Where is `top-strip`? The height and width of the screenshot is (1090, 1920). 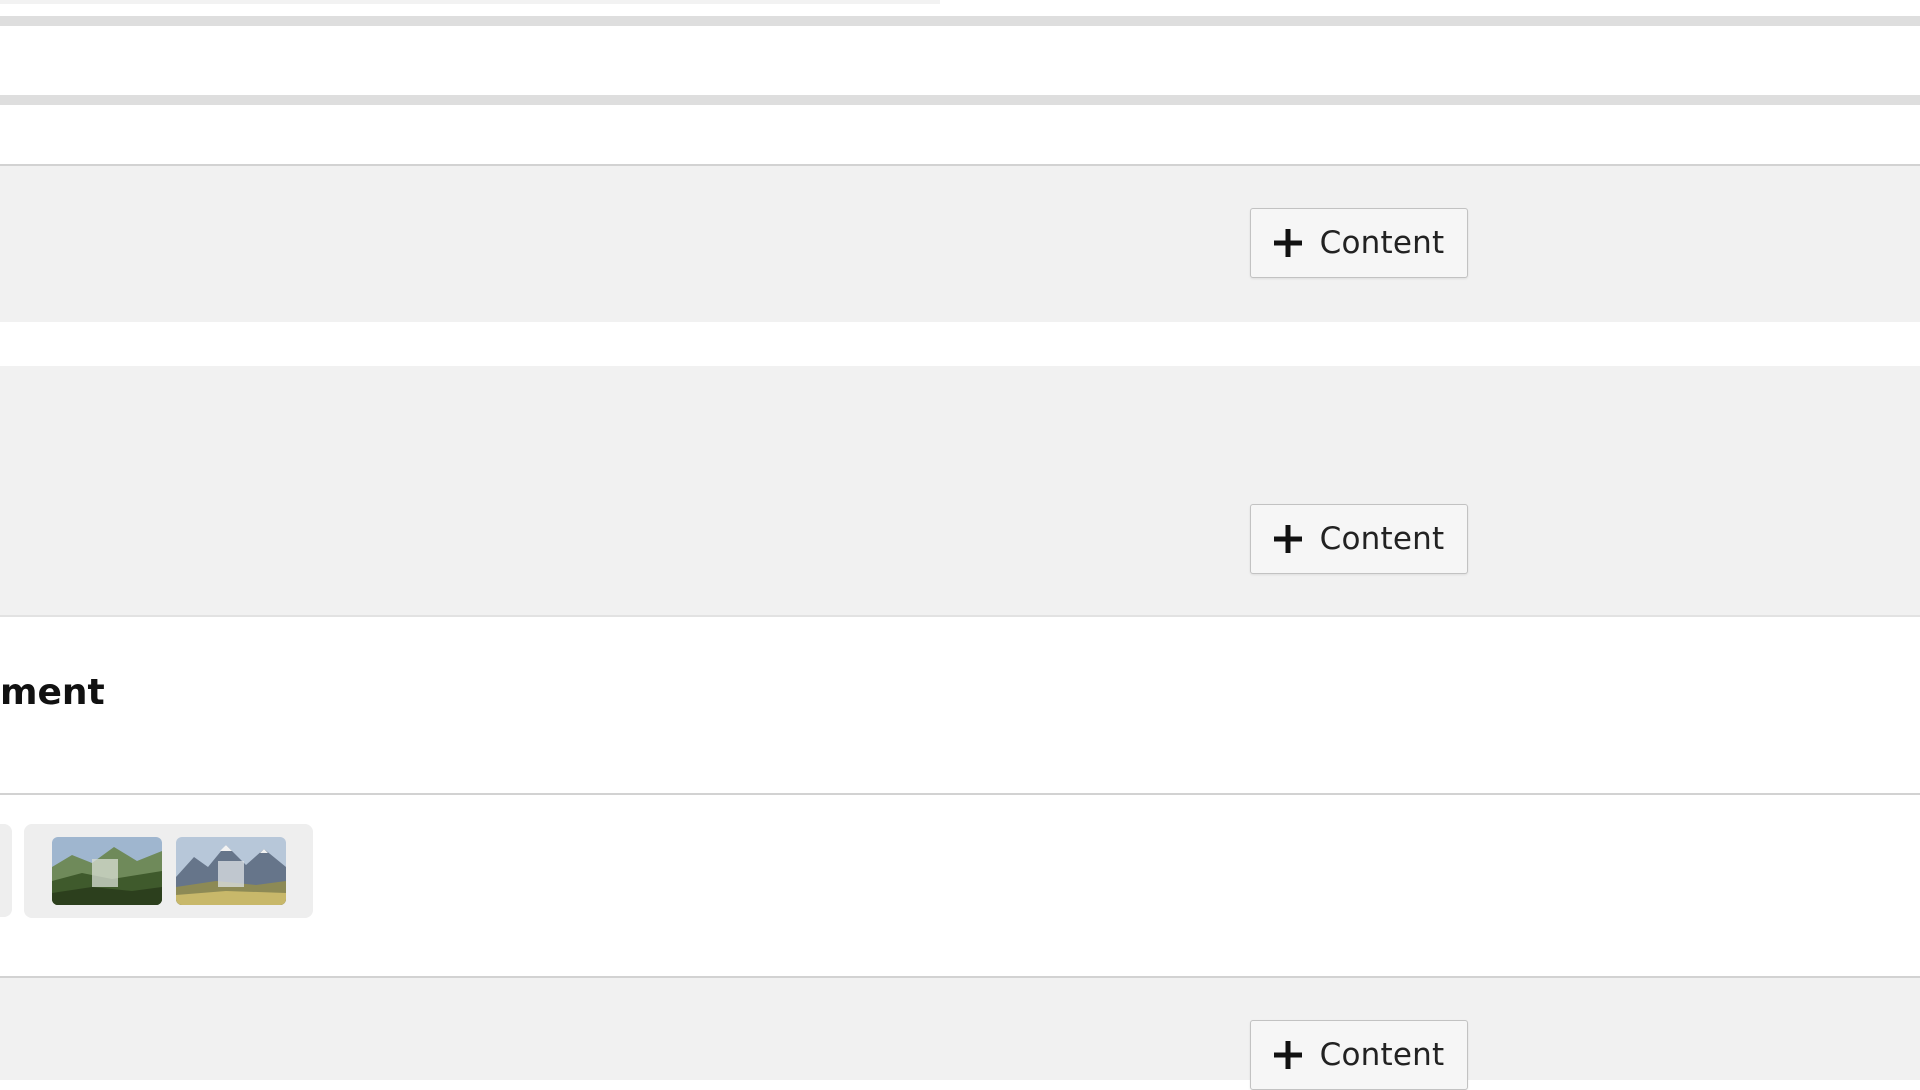
top-strip is located at coordinates (470, 2).